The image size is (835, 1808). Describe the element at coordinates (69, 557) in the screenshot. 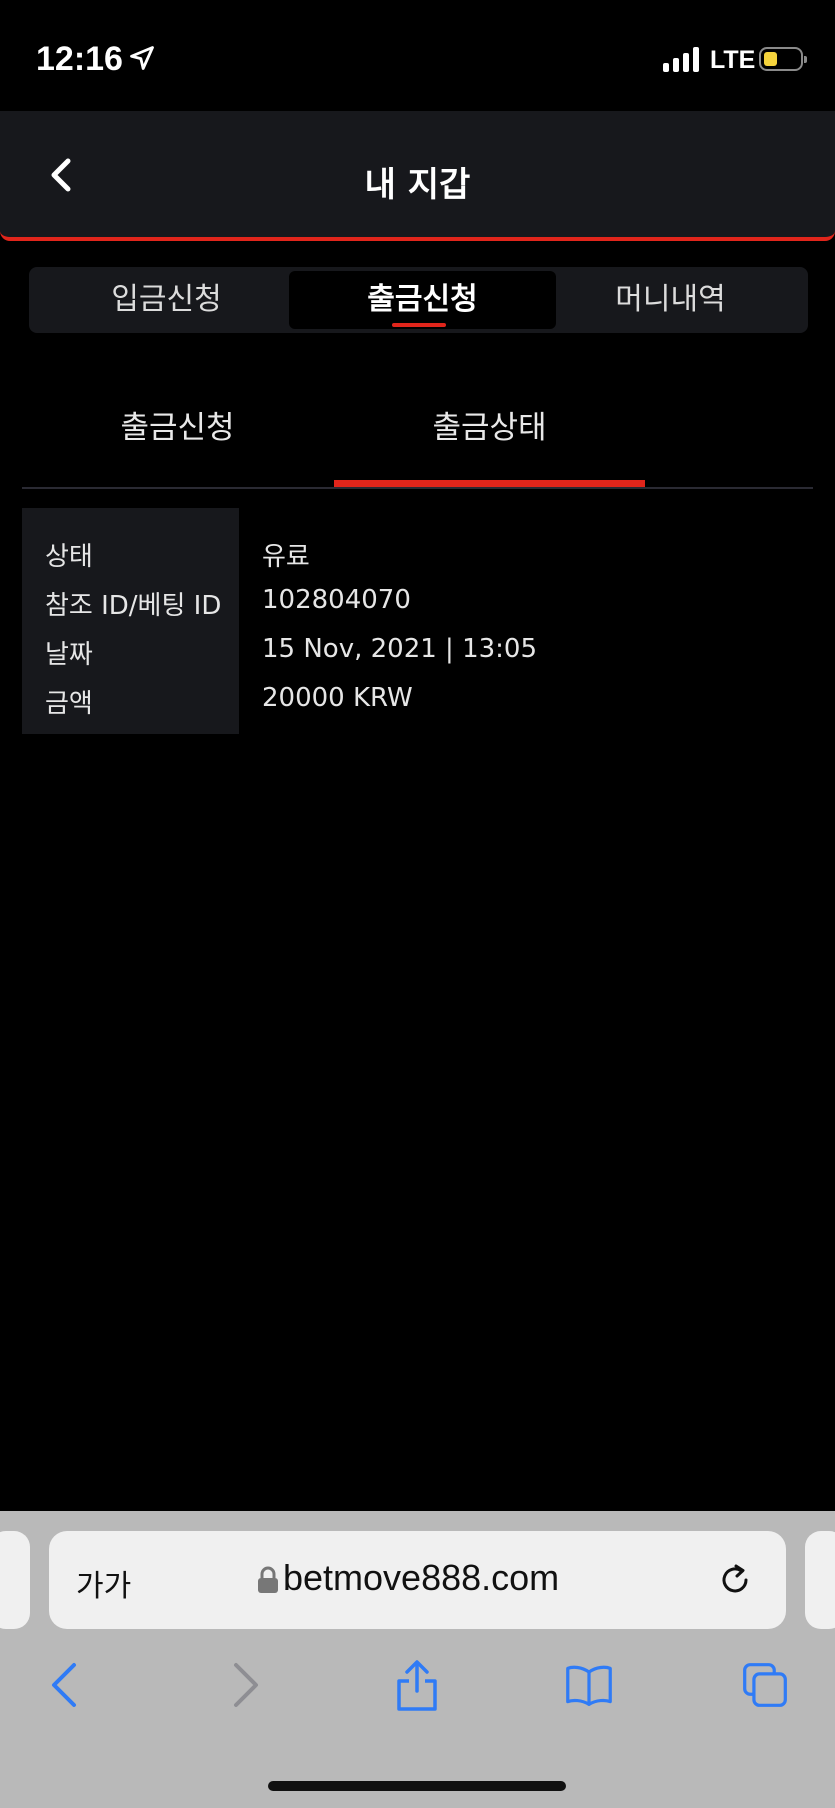

I see `detail-label: 상태` at that location.